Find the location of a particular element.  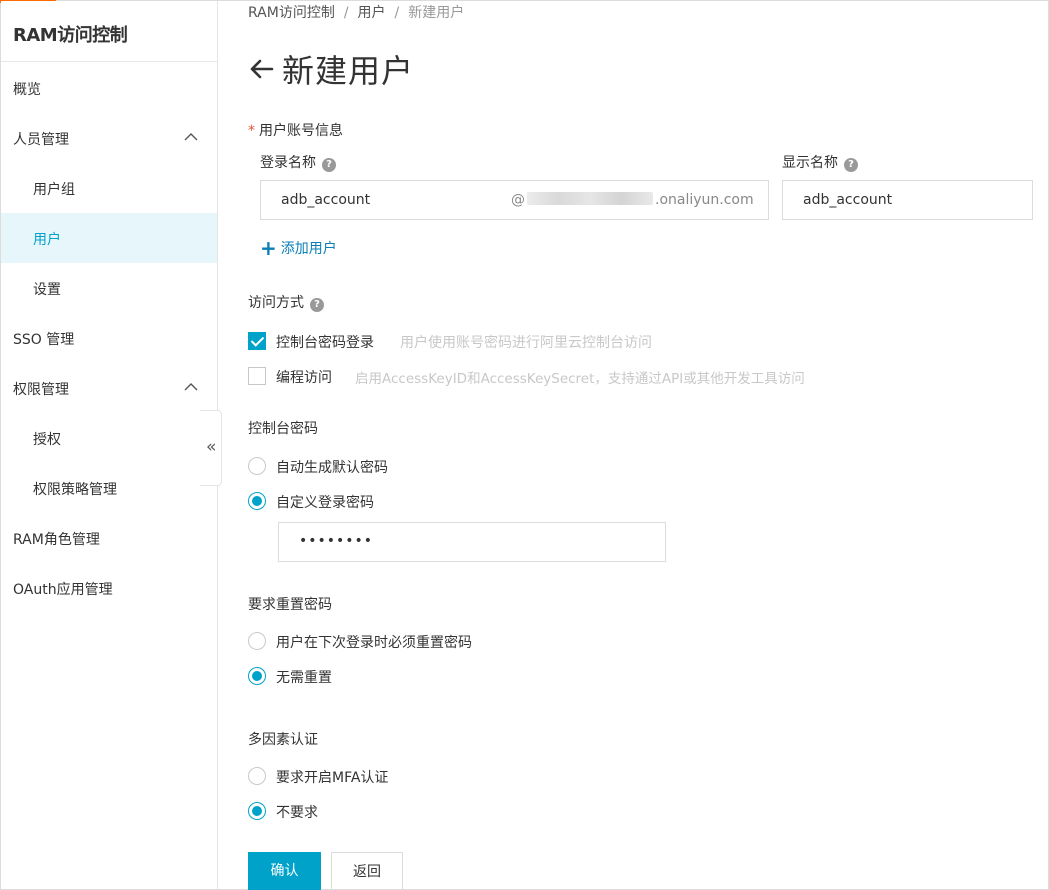

sidebar-collapse-button: « is located at coordinates (211, 448).